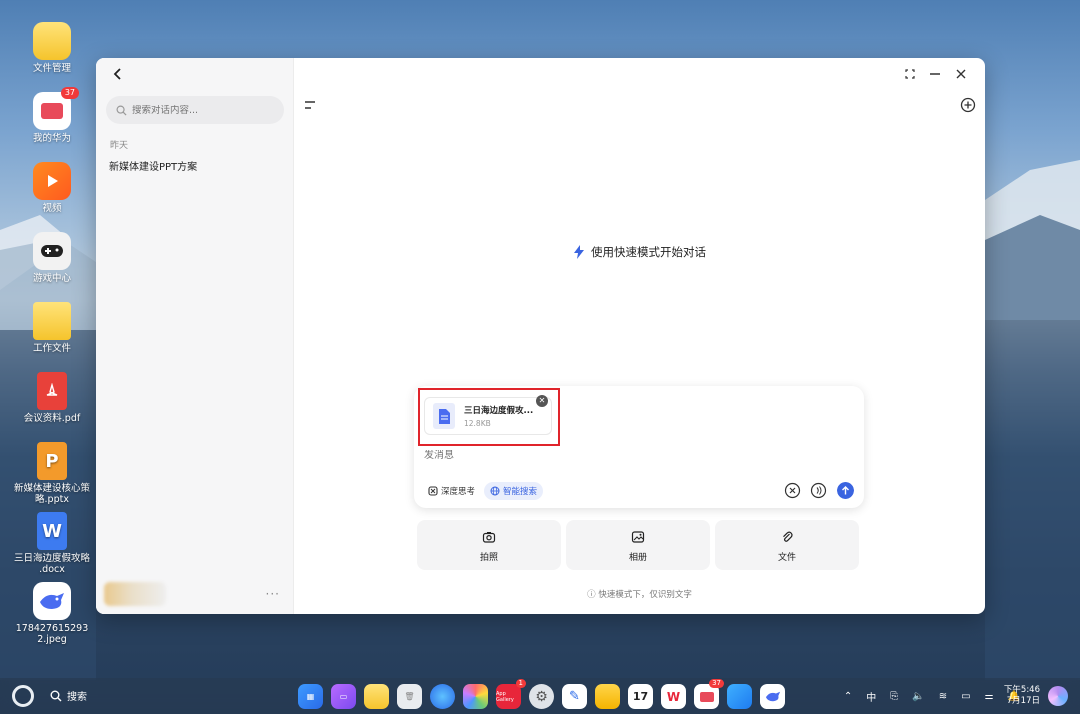 This screenshot has height=714, width=1080. What do you see at coordinates (943, 696) in the screenshot?
I see `wifi-icon: ≋` at bounding box center [943, 696].